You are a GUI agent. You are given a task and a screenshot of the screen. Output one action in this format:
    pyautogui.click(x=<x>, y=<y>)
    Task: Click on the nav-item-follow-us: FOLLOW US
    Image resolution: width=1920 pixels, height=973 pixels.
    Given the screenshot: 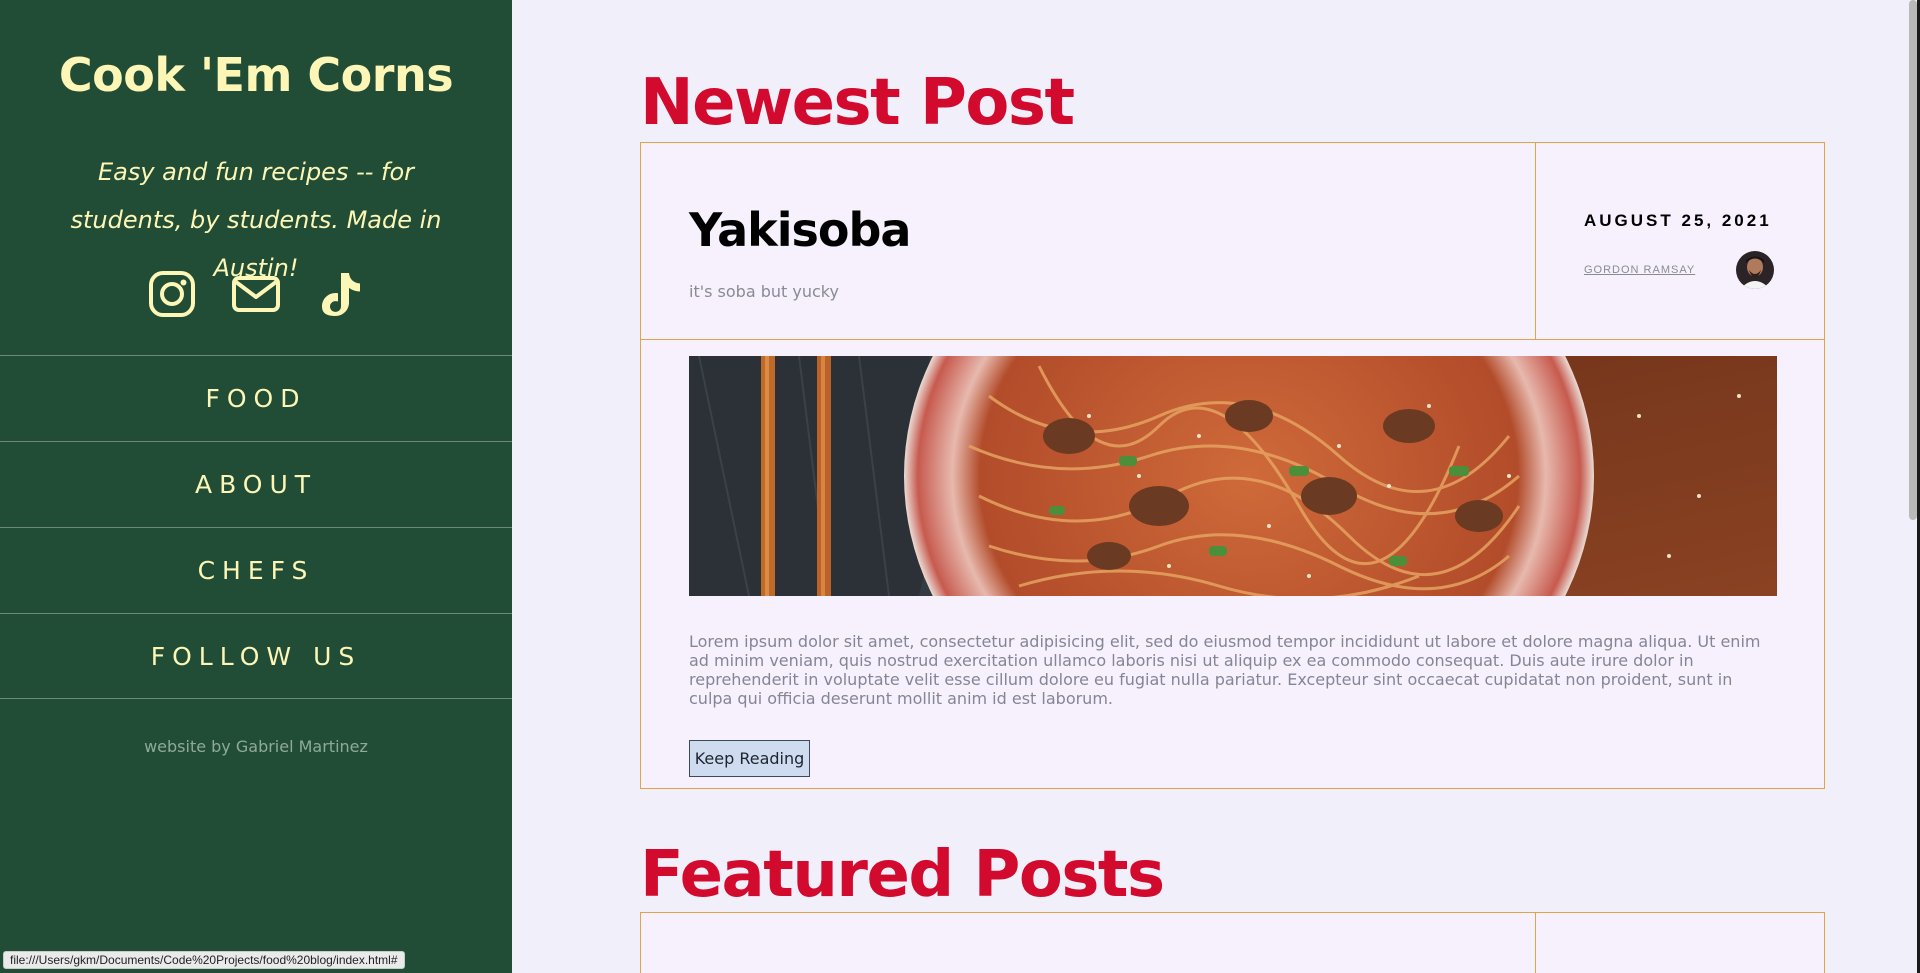 What is the action you would take?
    pyautogui.click(x=256, y=656)
    